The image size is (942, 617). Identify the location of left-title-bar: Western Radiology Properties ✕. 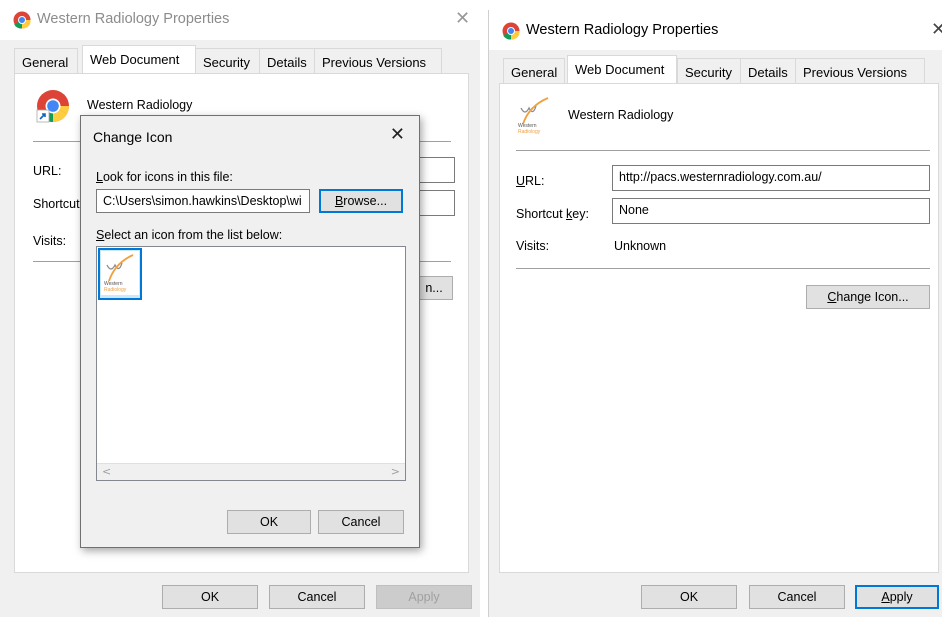
(240, 20).